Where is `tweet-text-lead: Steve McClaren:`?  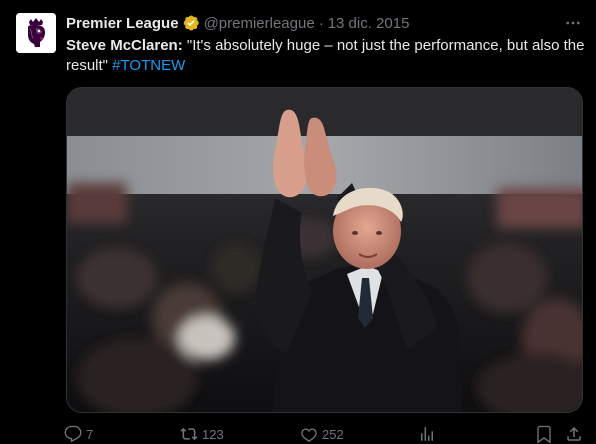
tweet-text-lead: Steve McClaren: is located at coordinates (124, 45).